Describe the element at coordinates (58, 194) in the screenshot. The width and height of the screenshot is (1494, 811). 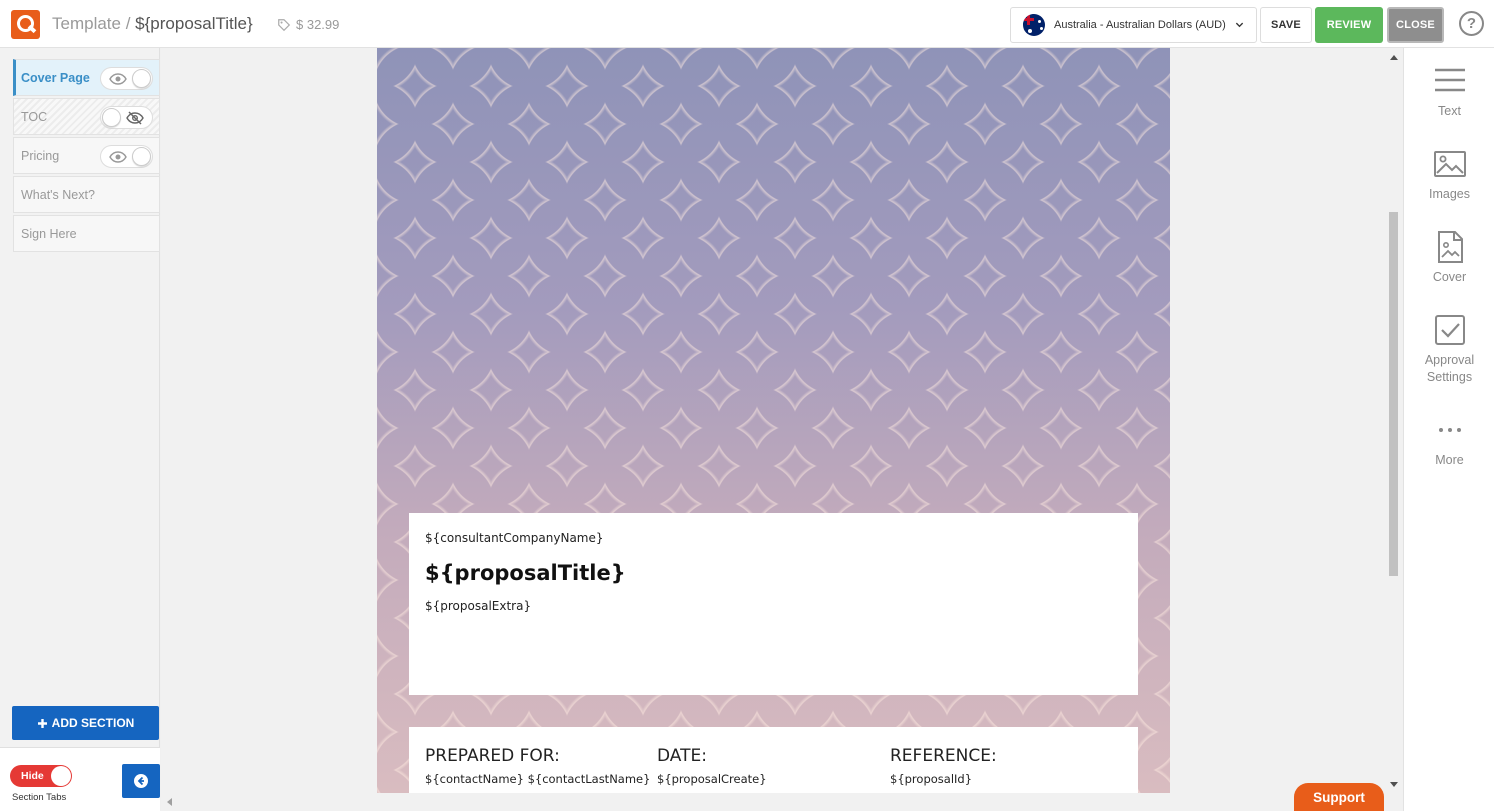
I see `section-tab-label: What's Next?` at that location.